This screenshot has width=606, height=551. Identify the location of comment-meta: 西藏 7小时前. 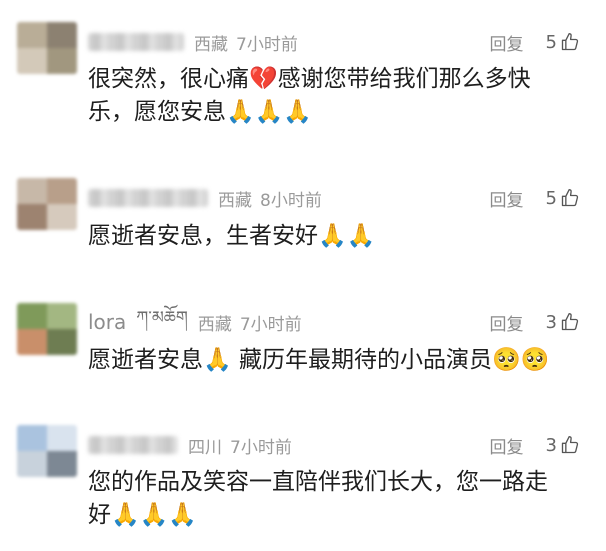
(193, 42).